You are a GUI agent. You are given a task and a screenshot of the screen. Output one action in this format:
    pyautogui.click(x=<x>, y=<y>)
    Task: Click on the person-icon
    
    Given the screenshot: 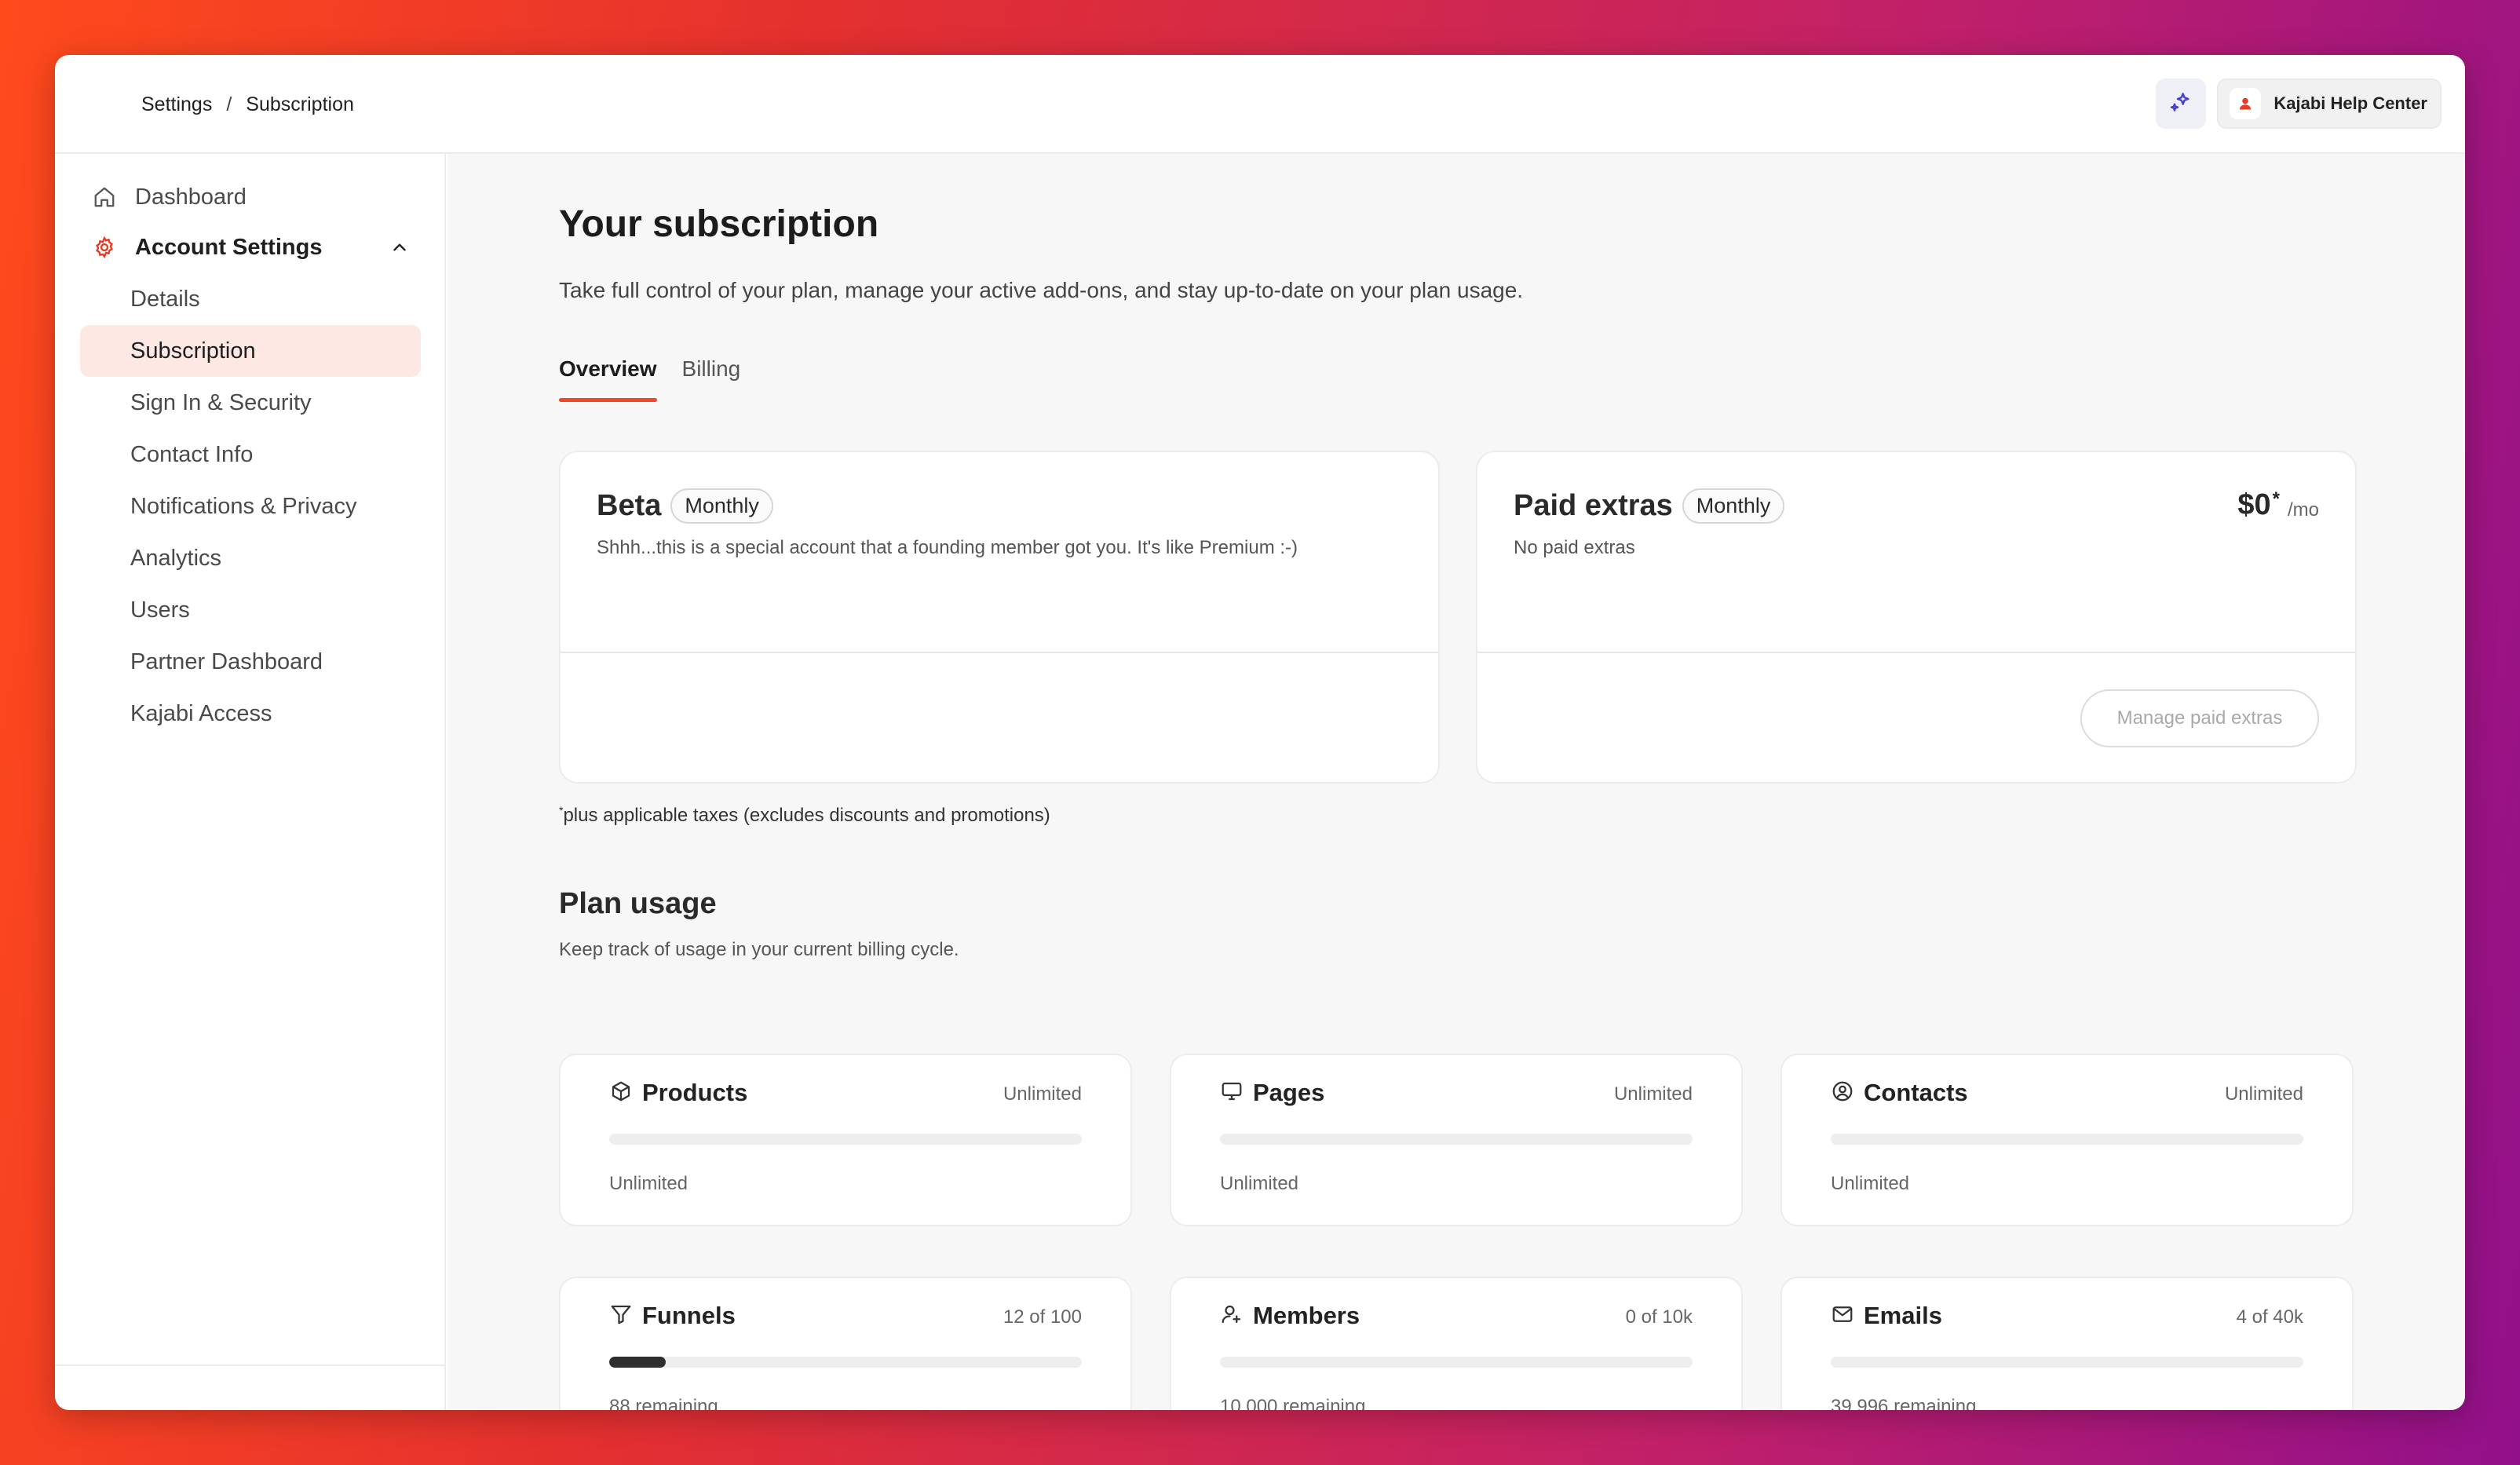 What is the action you would take?
    pyautogui.click(x=2246, y=104)
    